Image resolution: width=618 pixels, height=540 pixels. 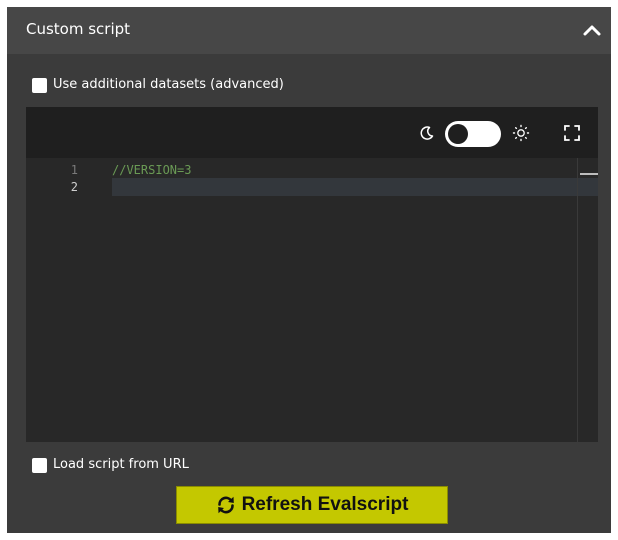 I want to click on line-number: 2, so click(x=74, y=187).